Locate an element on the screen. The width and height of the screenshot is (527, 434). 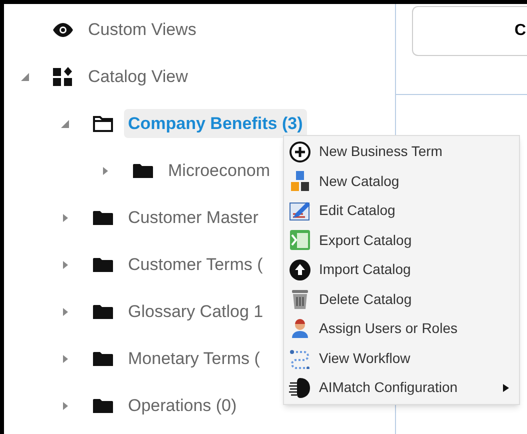
eye-icon is located at coordinates (63, 29).